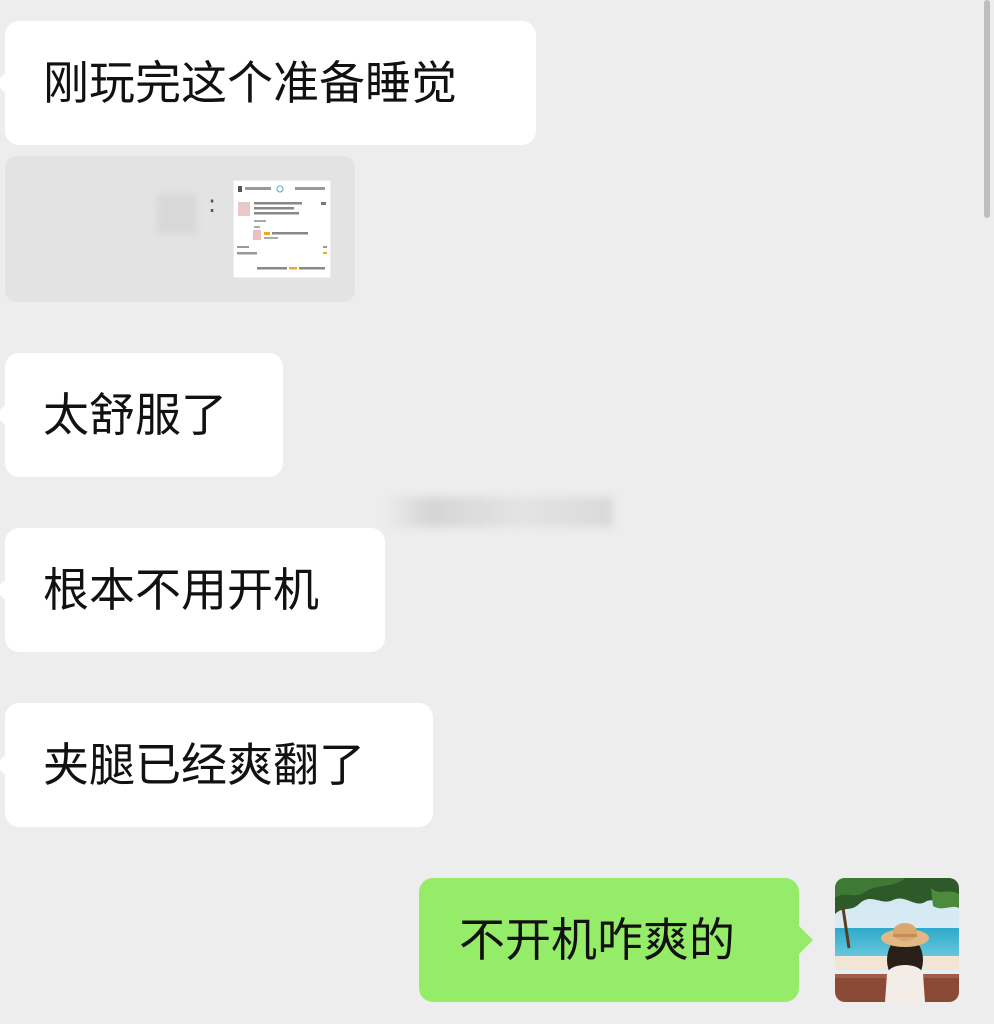 This screenshot has width=994, height=1024. Describe the element at coordinates (181, 590) in the screenshot. I see `message-text: 根本不用开机` at that location.